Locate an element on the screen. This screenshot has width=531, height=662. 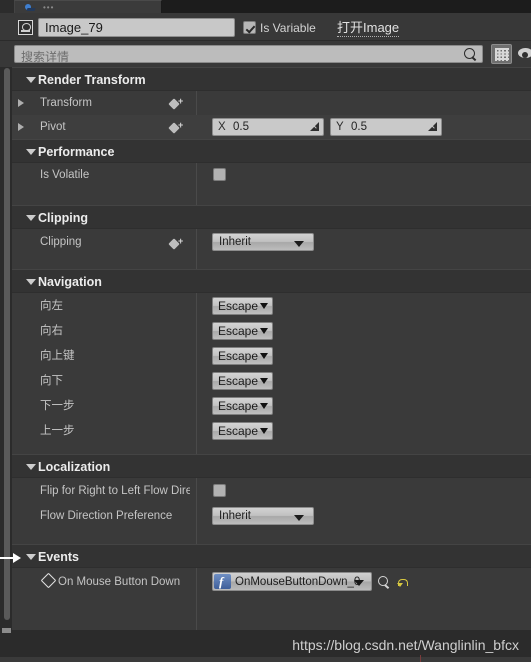
event-binding-combo: f OnMouseButtonDown_0 is located at coordinates (292, 581).